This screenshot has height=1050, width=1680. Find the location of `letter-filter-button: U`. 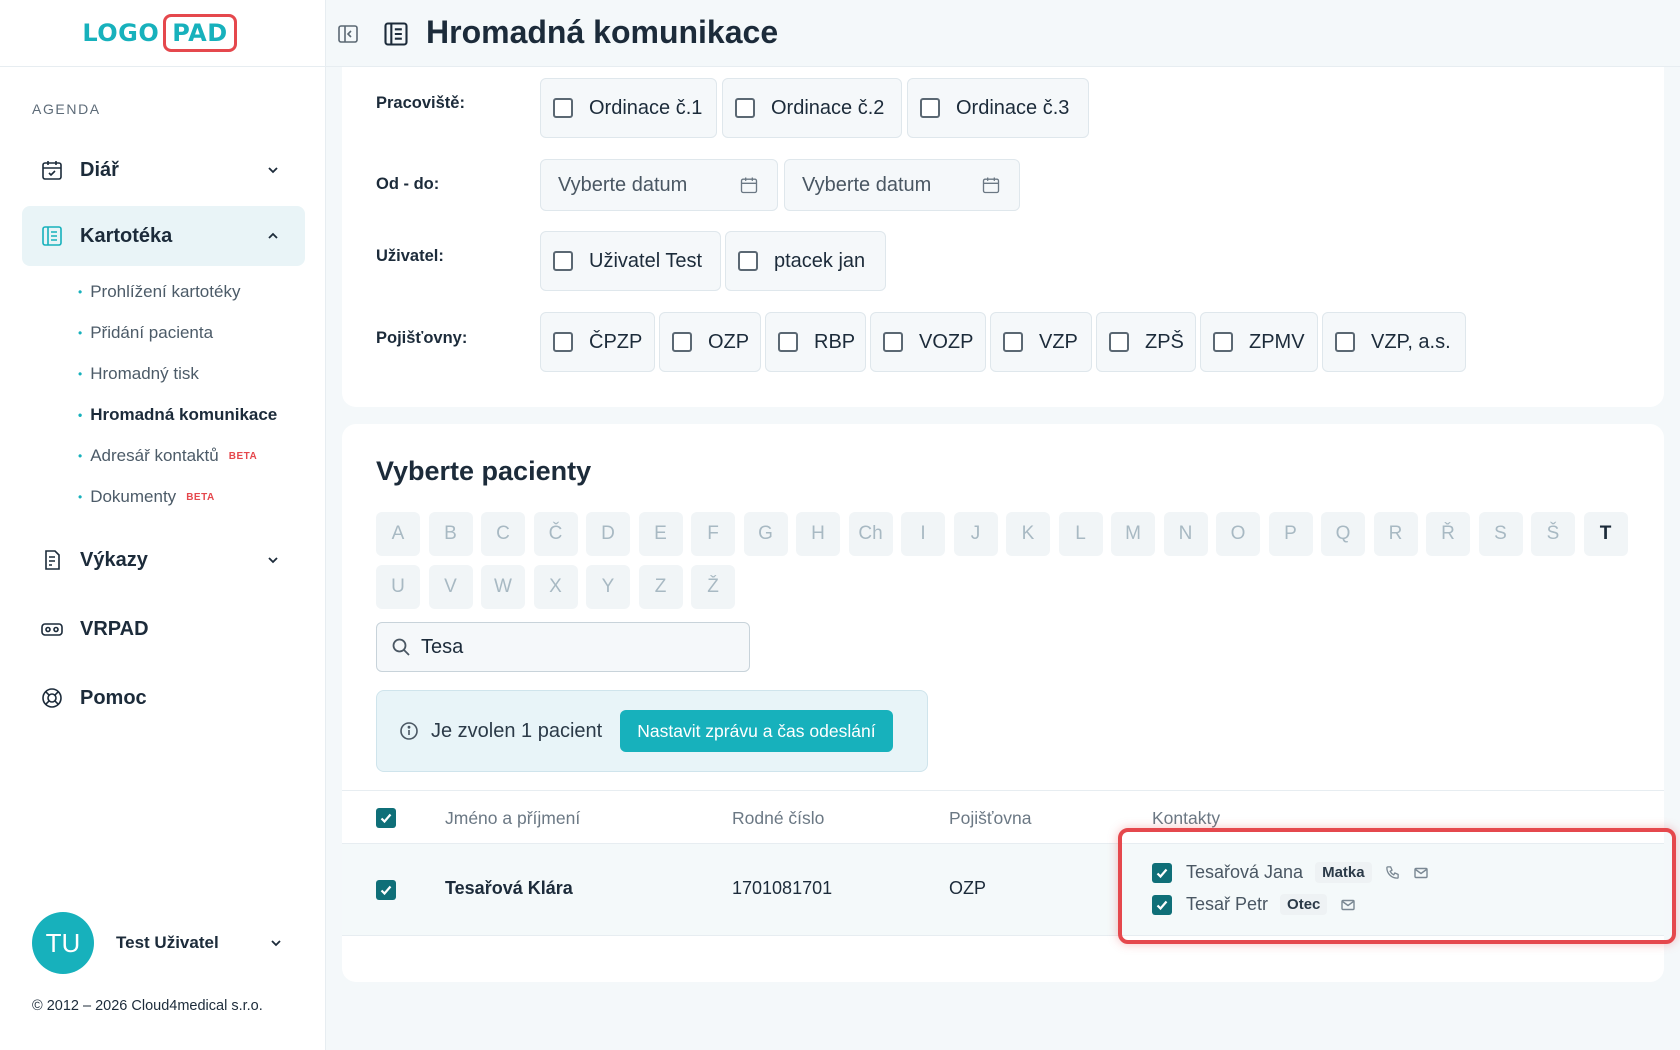

letter-filter-button: U is located at coordinates (398, 587).